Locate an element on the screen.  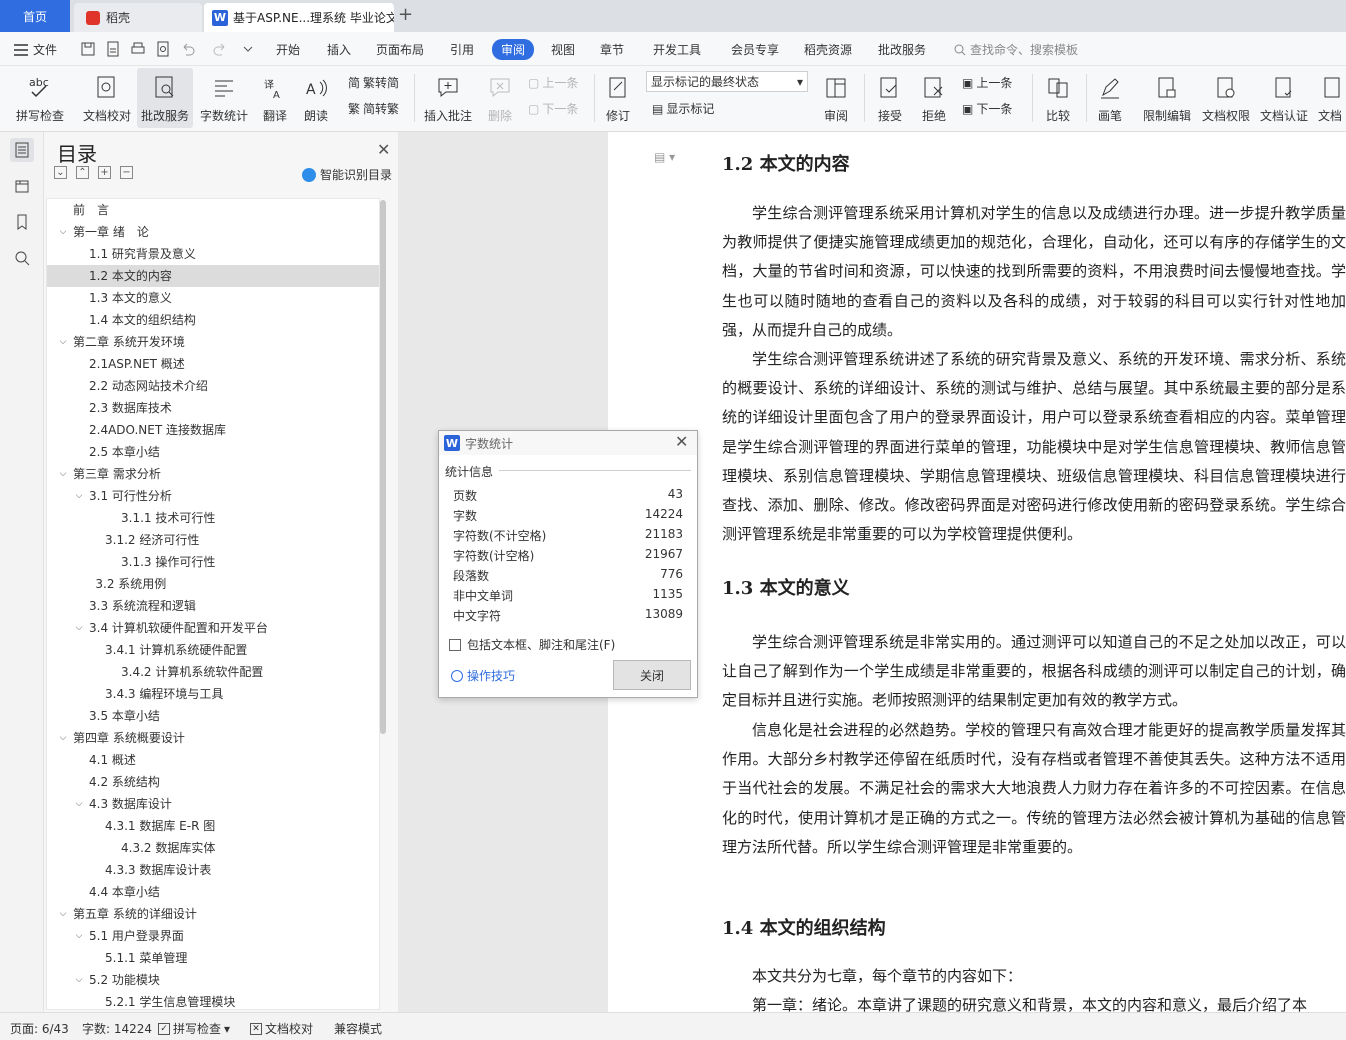
toc-item: 3.4.1 计算机系统硬件配置 is located at coordinates (213, 650).